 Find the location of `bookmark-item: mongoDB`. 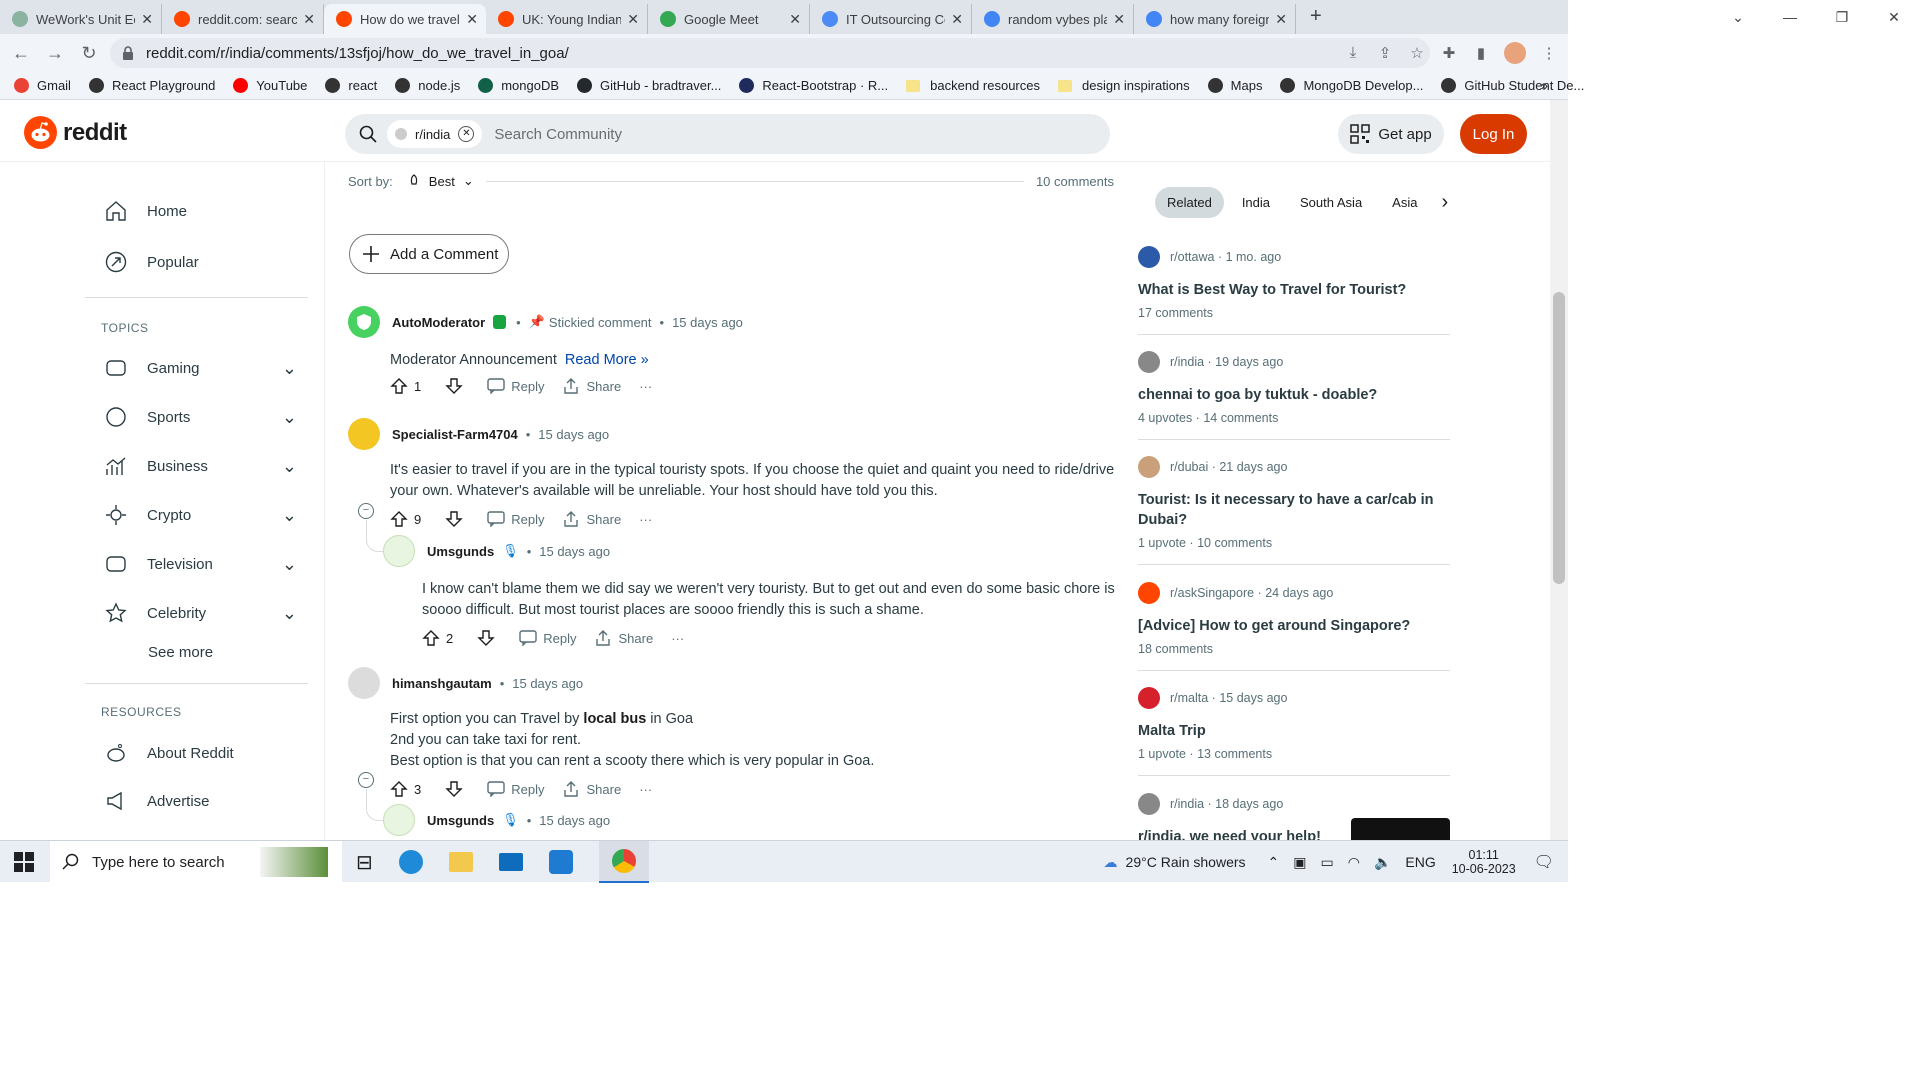

bookmark-item: mongoDB is located at coordinates (518, 85).